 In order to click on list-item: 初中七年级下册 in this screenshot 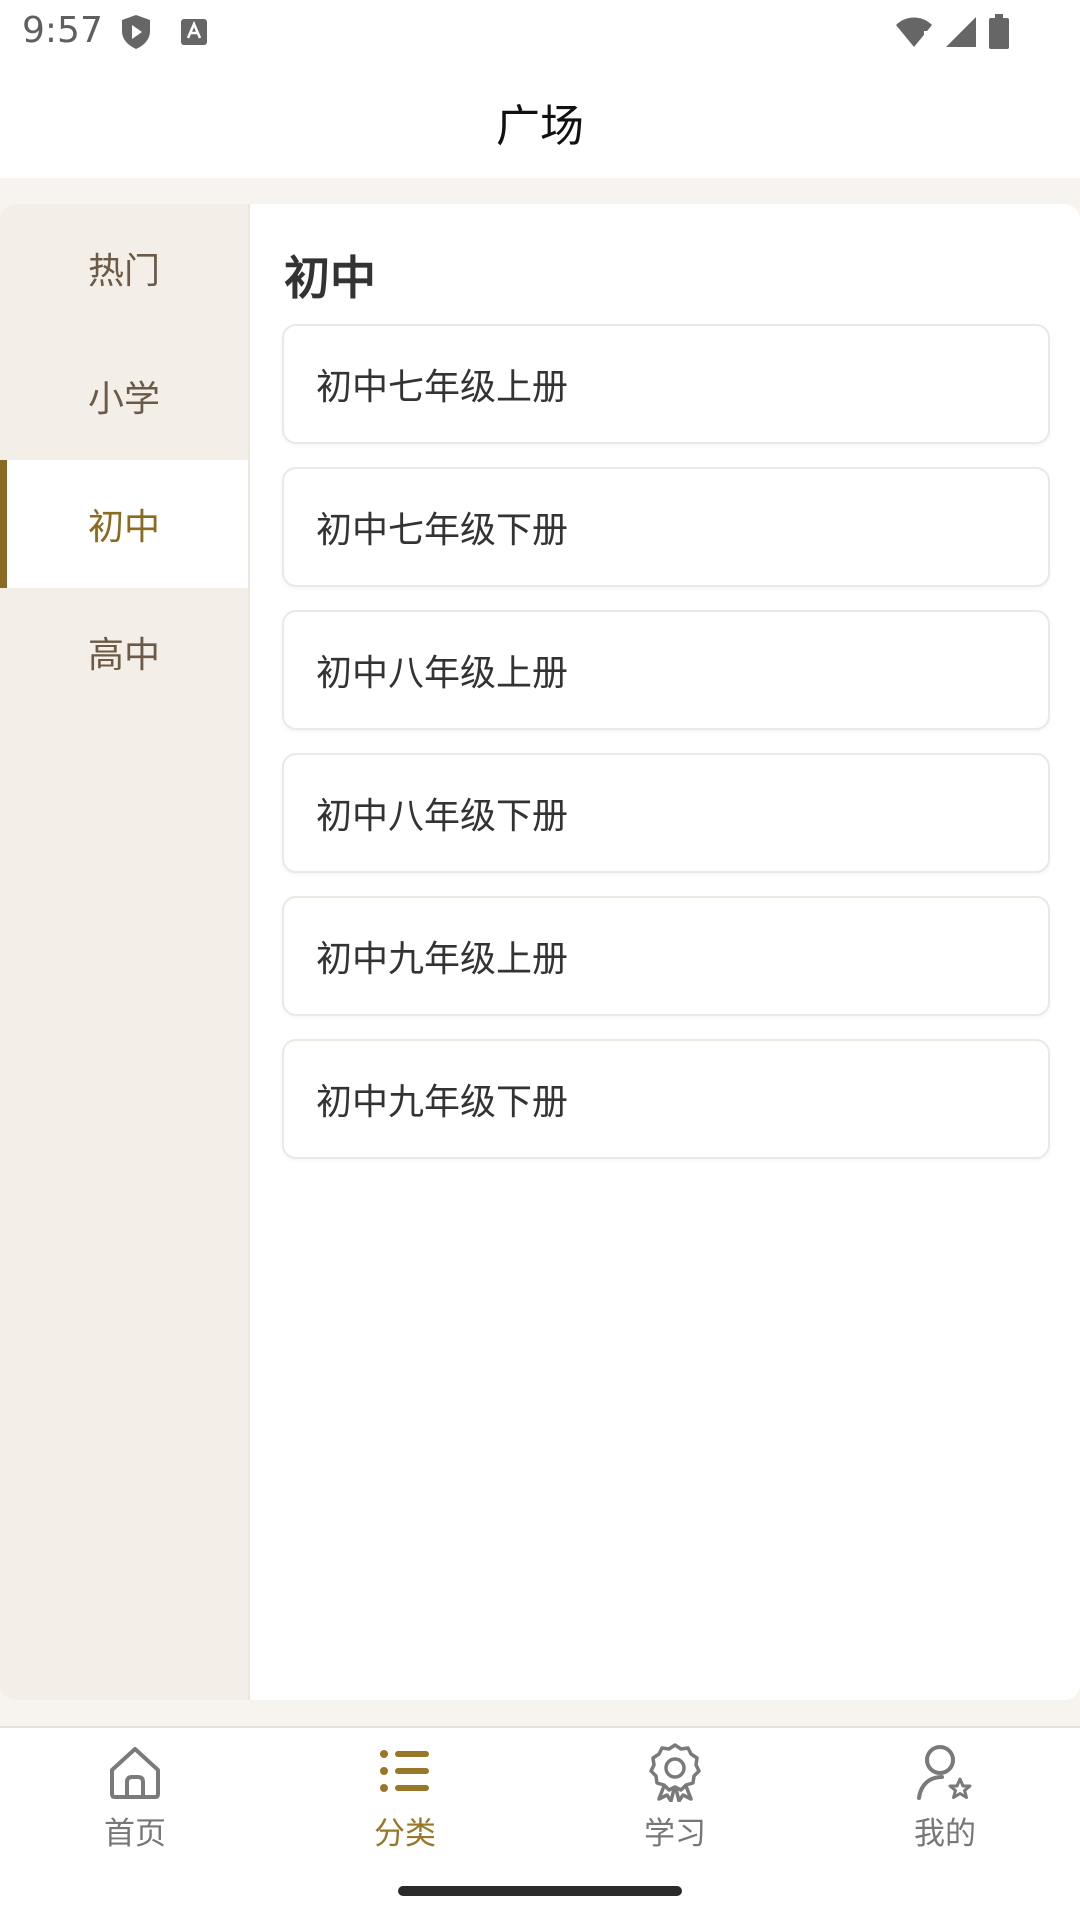, I will do `click(666, 527)`.